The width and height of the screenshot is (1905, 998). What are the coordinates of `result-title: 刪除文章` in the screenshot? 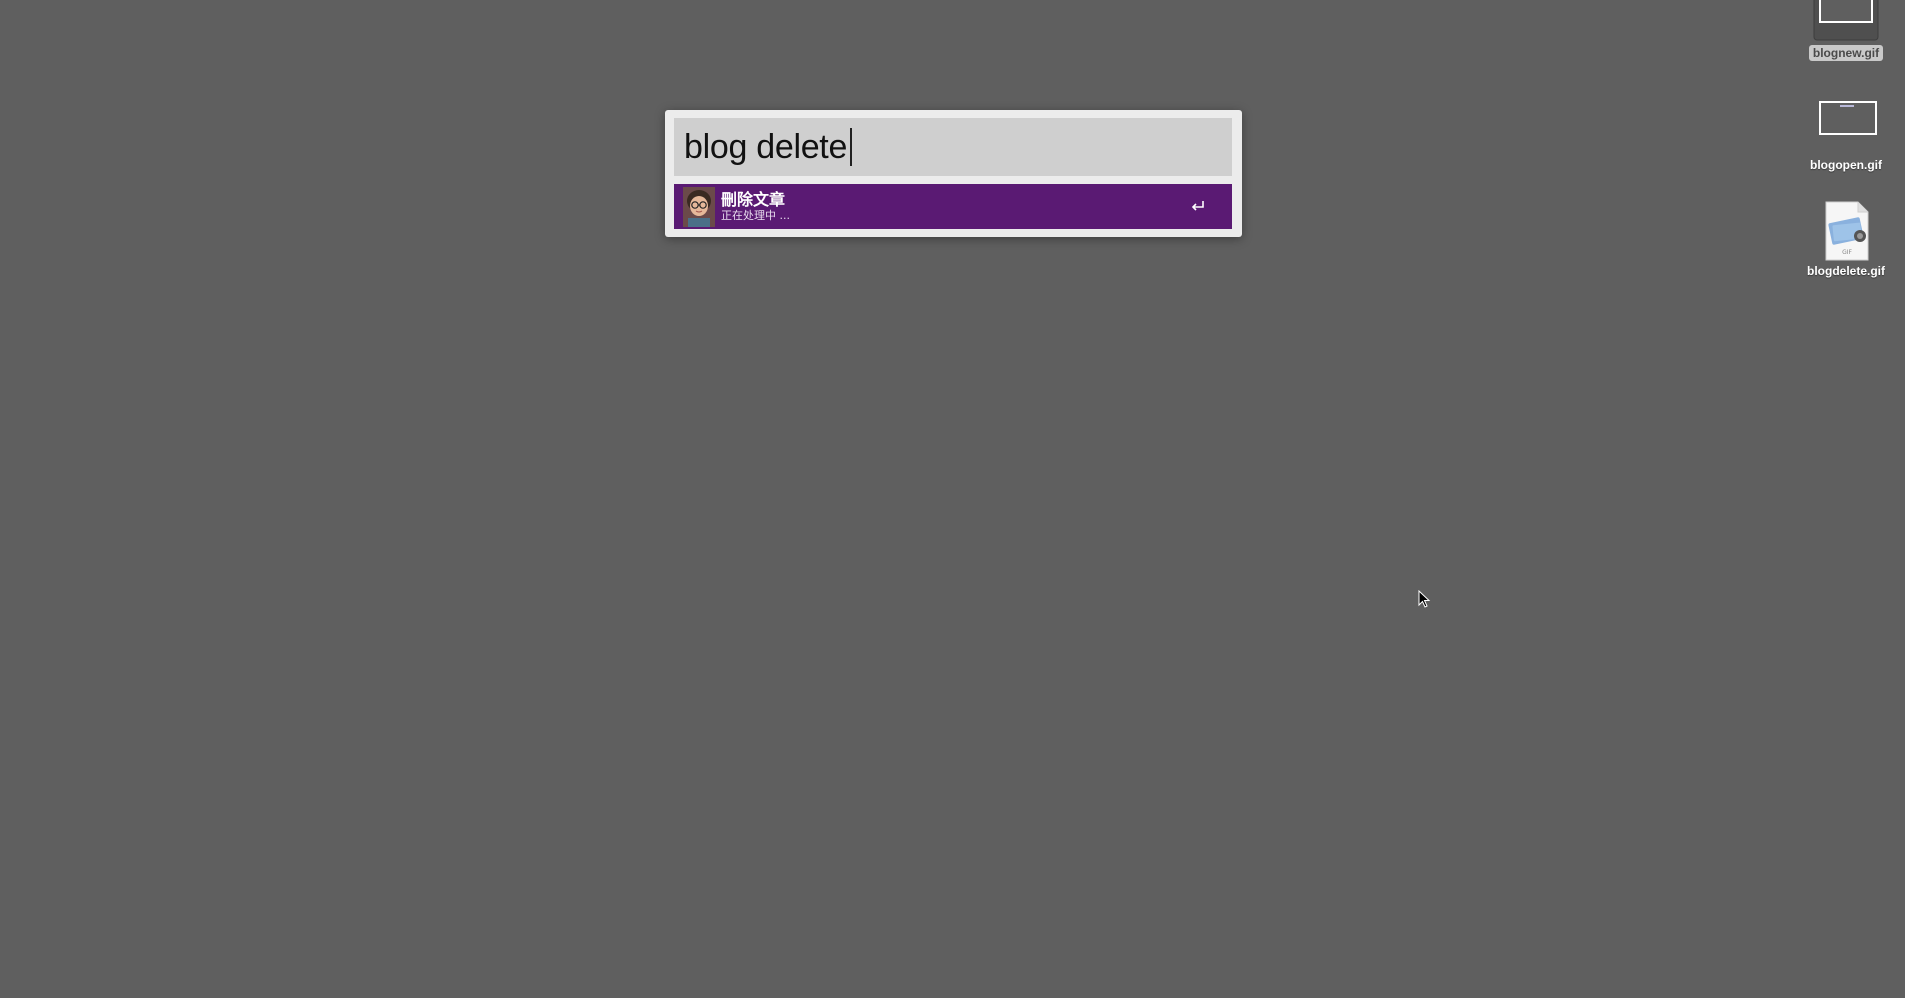 It's located at (753, 199).